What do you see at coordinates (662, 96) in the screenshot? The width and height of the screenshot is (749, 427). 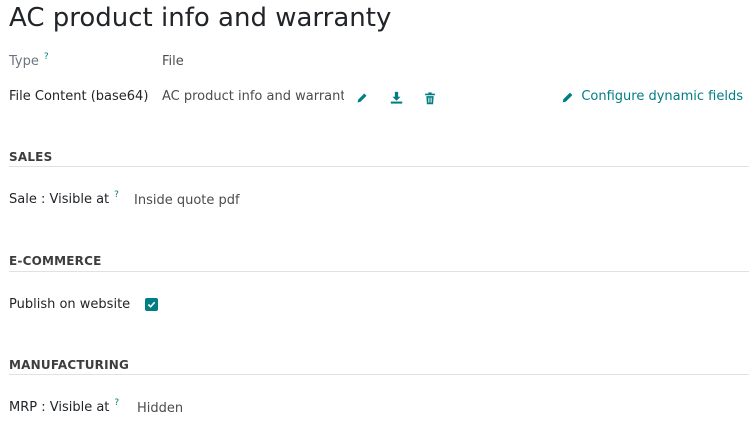 I see `configure-dynamic-fields-label: Configure dynamic fields` at bounding box center [662, 96].